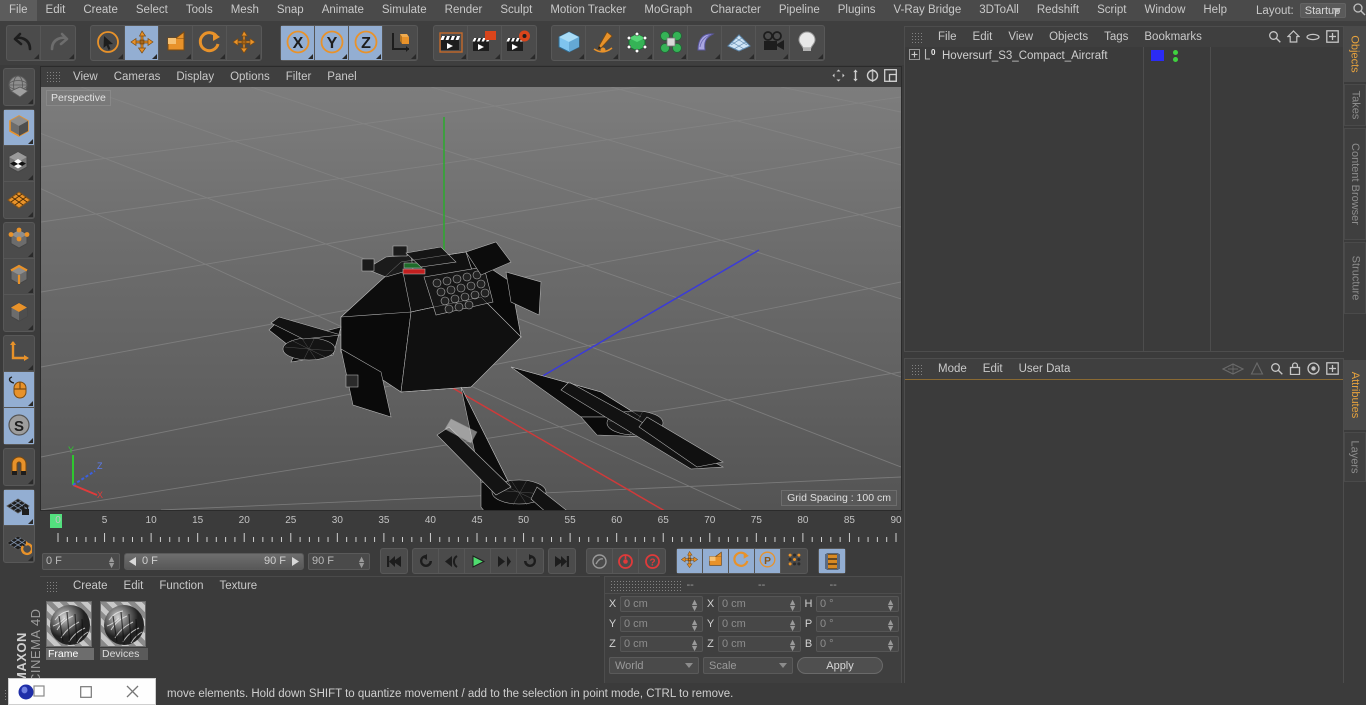 The width and height of the screenshot is (1366, 705). What do you see at coordinates (716, 561) in the screenshot?
I see `key-scale-button` at bounding box center [716, 561].